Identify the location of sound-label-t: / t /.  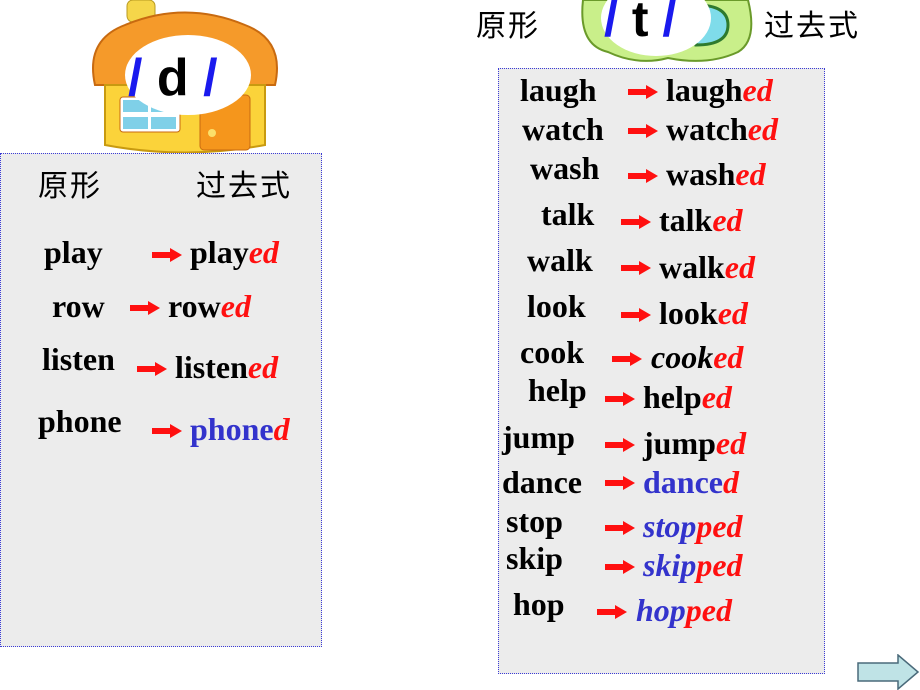
(640, 22).